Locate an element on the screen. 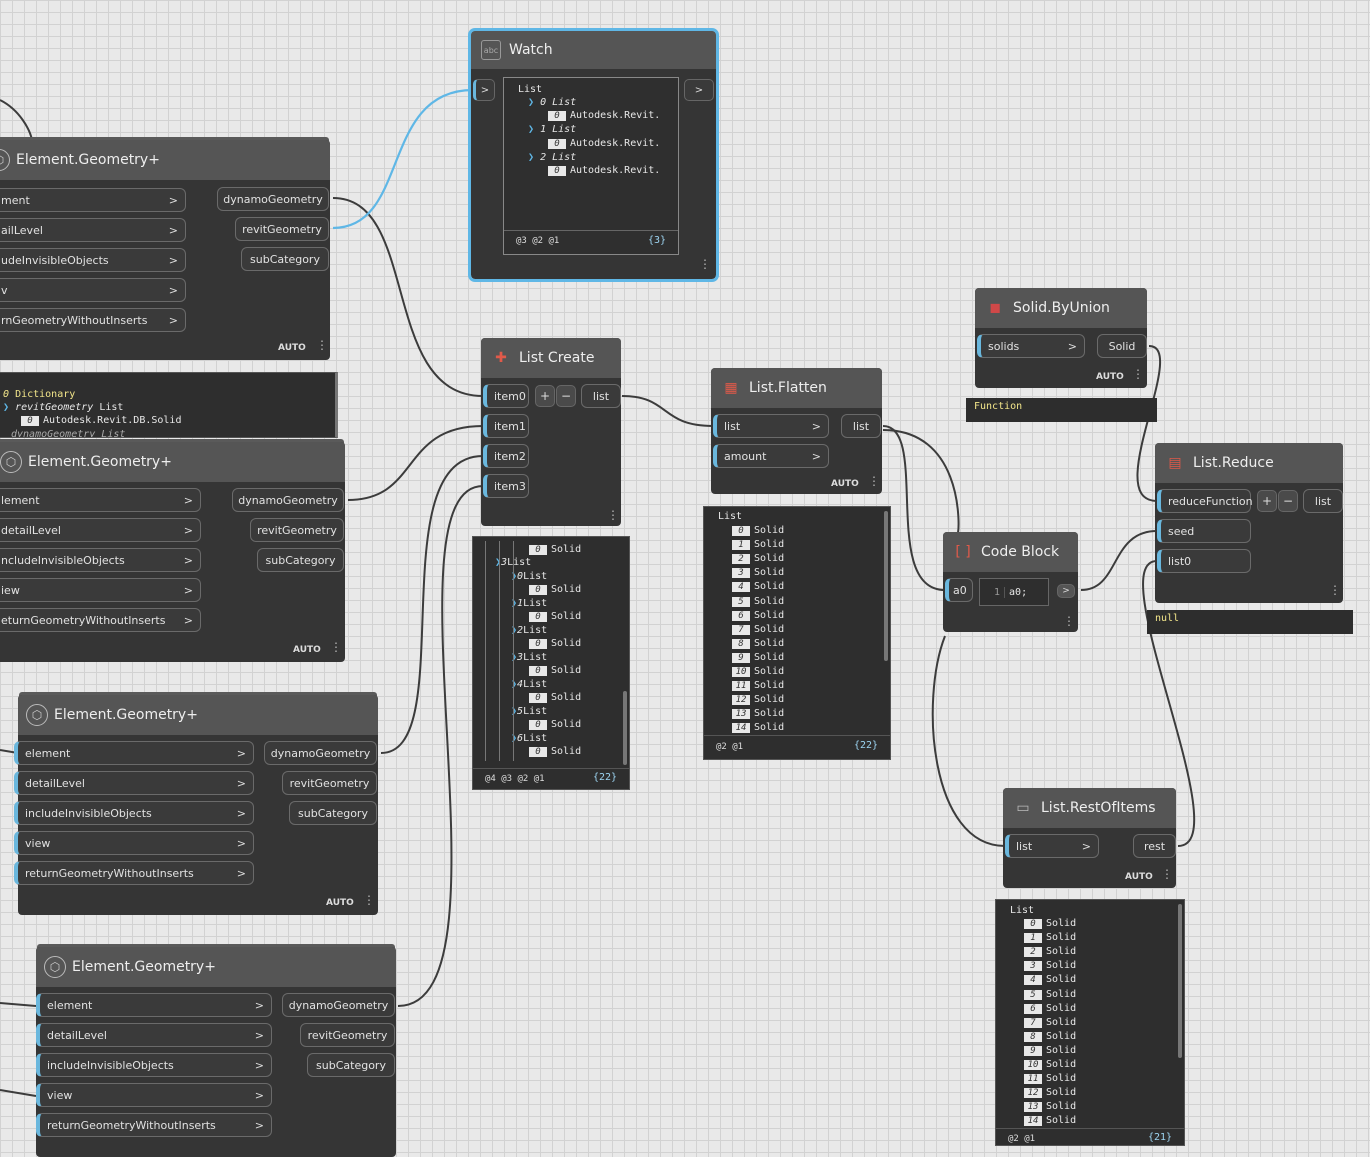 Image resolution: width=1370 pixels, height=1157 pixels. code-block-node: [ ] Code Block a0 1 a0; > ⋮ is located at coordinates (1010, 582).